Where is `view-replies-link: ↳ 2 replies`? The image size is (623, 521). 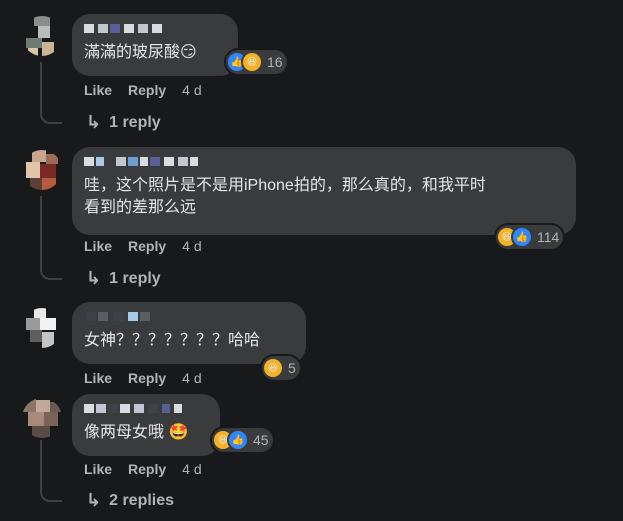
view-replies-link: ↳ 2 replies is located at coordinates (130, 500).